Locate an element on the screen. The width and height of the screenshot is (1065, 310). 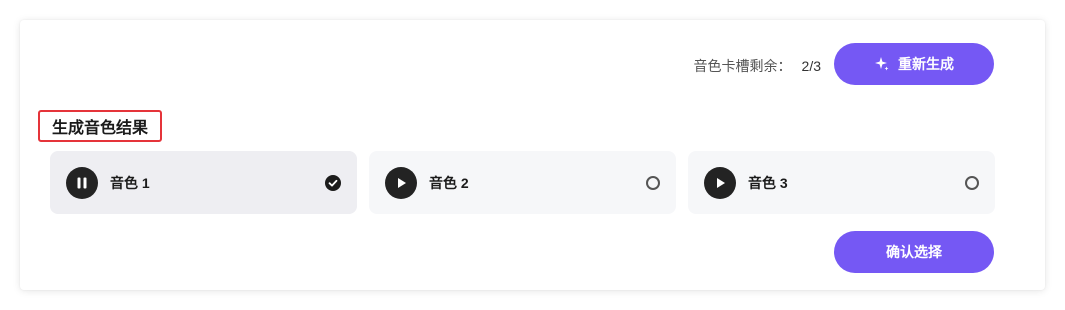
pause-icon is located at coordinates (82, 182).